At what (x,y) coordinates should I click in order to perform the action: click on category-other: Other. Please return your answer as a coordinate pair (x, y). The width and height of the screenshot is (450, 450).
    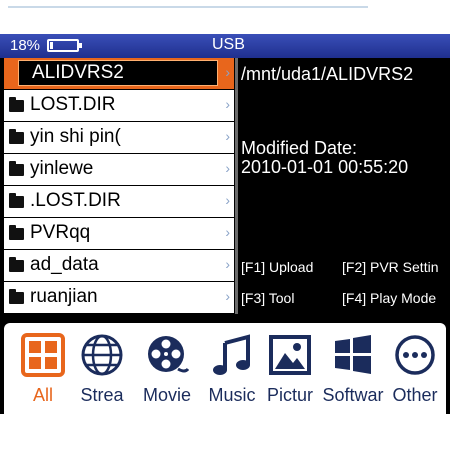
    Looking at the image, I should click on (415, 373).